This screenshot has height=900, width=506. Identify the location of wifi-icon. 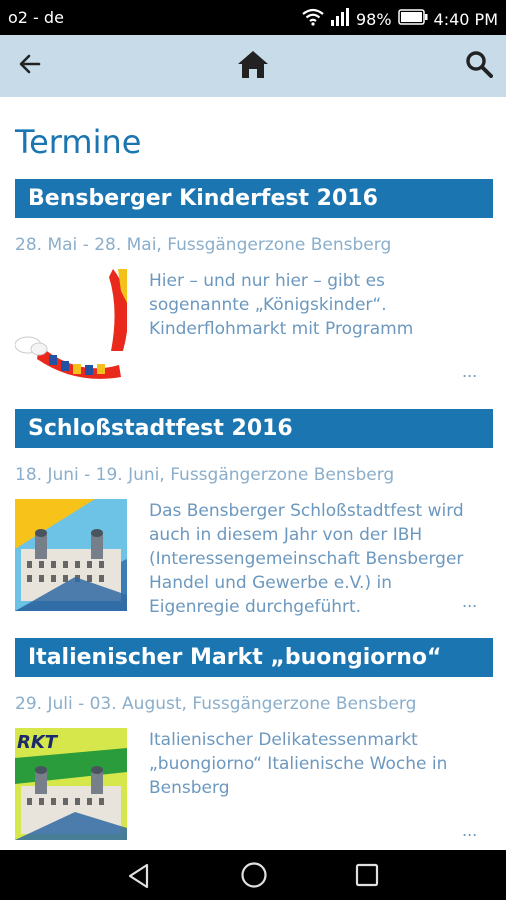
(313, 19).